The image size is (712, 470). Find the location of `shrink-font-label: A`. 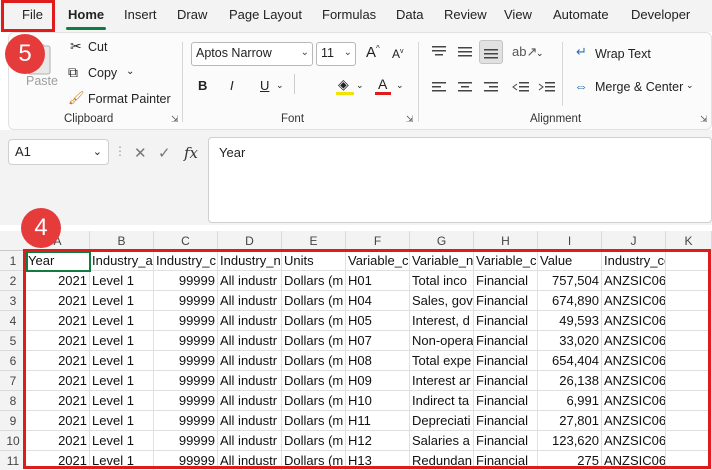

shrink-font-label: A is located at coordinates (396, 54).